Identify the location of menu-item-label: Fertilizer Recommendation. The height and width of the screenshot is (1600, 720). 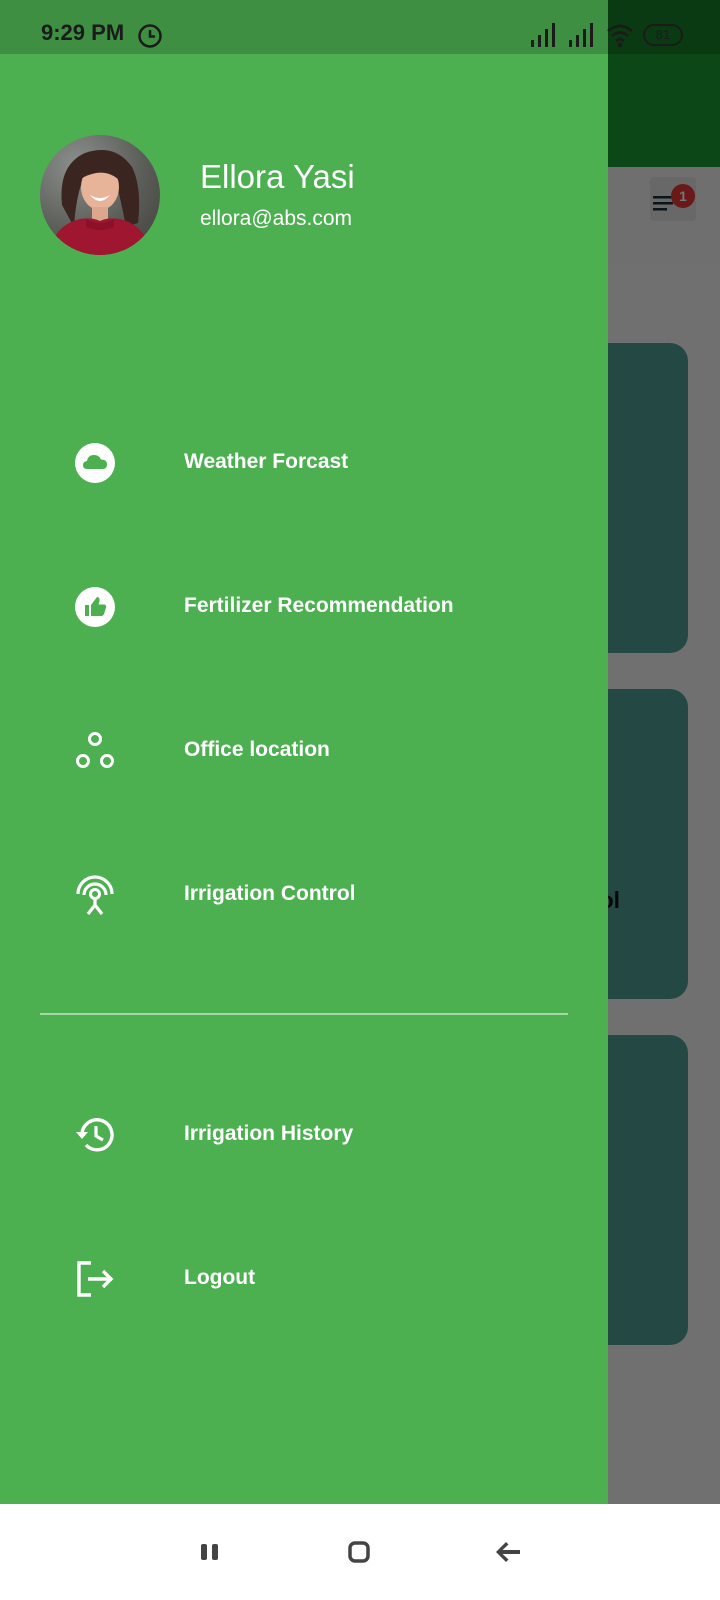
(319, 605).